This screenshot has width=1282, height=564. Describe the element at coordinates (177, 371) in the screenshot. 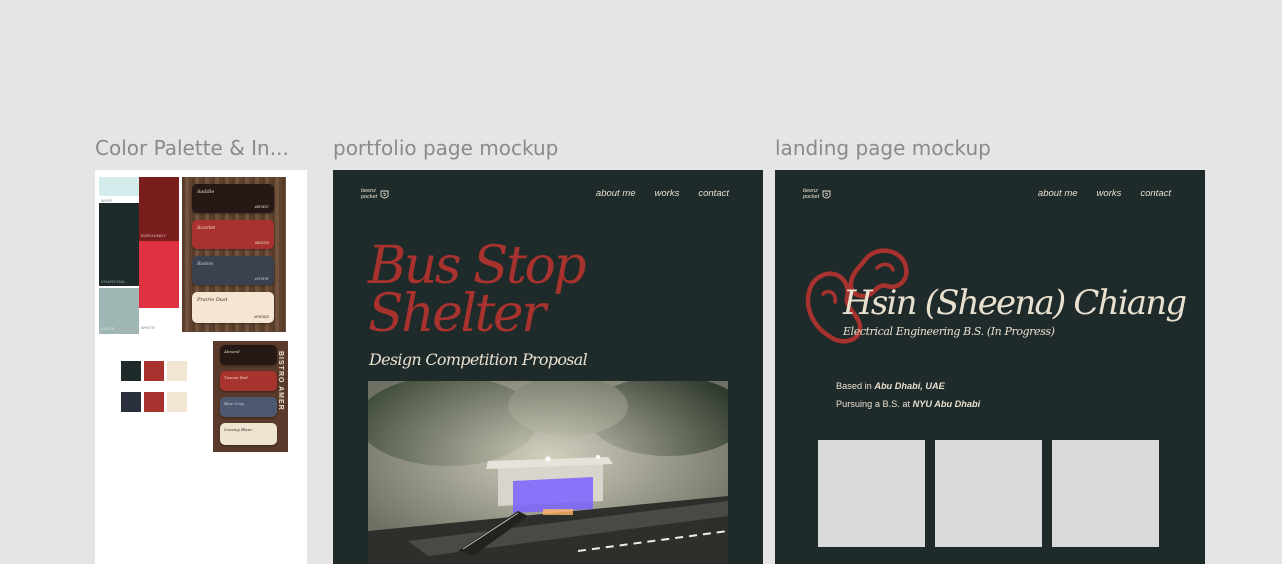

I see `chip-cream` at that location.